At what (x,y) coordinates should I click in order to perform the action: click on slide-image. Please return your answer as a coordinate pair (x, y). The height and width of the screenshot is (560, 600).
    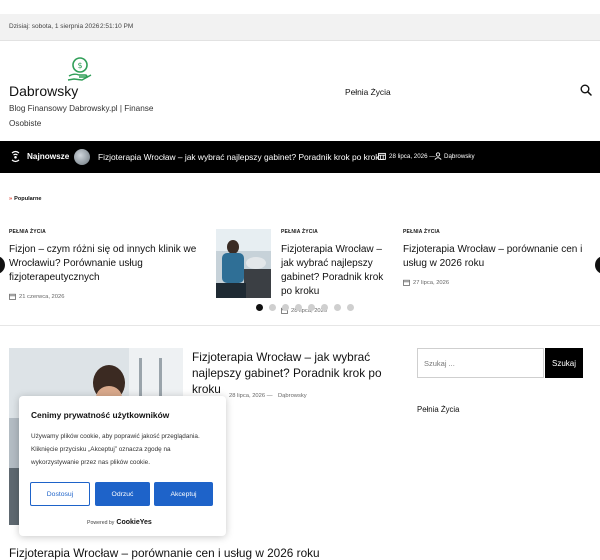
    Looking at the image, I should click on (243, 263).